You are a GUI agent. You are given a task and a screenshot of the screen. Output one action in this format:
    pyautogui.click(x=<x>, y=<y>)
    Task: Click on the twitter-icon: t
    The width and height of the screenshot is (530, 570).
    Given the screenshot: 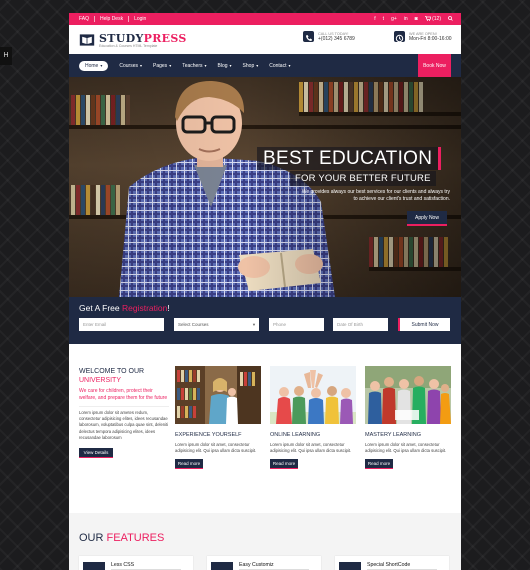 What is the action you would take?
    pyautogui.click(x=383, y=19)
    